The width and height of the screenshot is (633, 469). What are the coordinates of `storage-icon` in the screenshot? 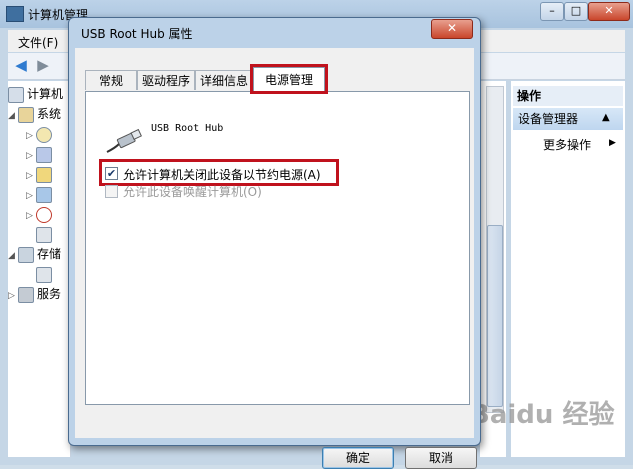 It's located at (26, 254).